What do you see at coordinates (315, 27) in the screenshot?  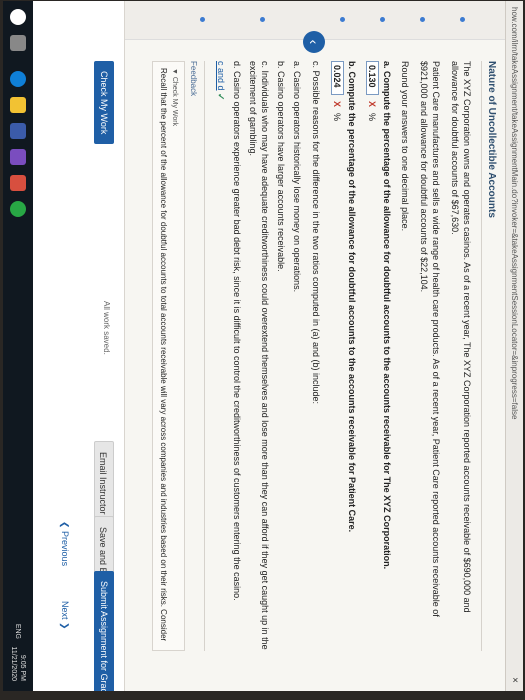 I see `question-nav-rail: ‹` at bounding box center [315, 27].